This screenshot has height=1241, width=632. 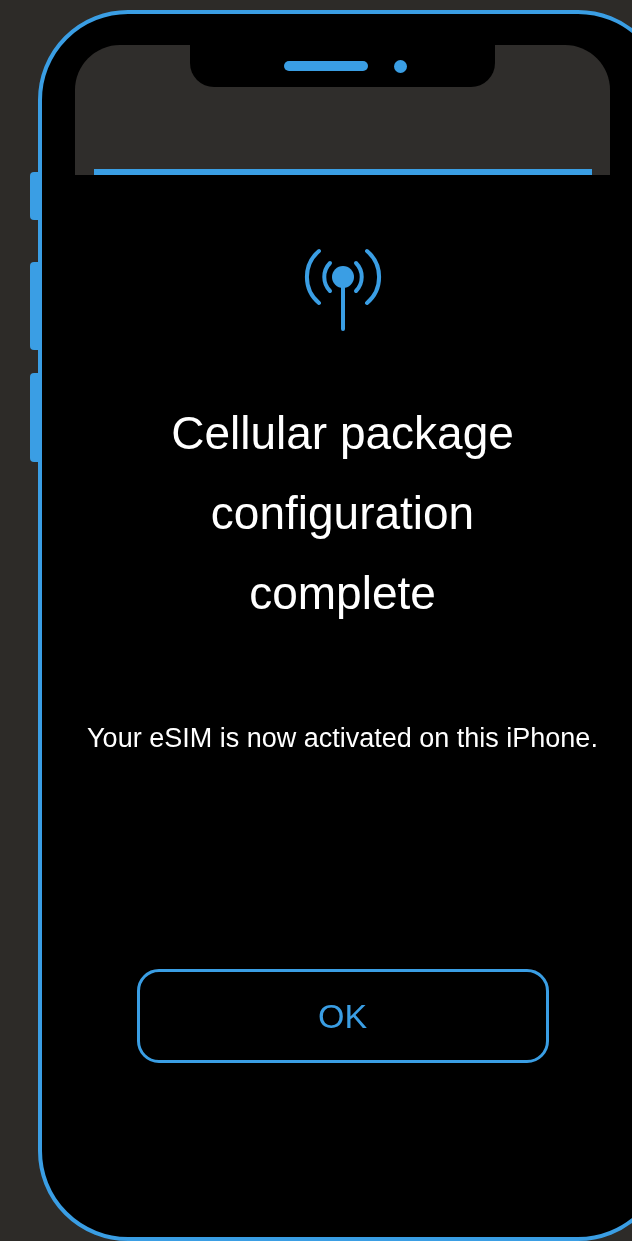 What do you see at coordinates (342, 738) in the screenshot?
I see `message: Your eSIM is now activated on this iPhone.` at bounding box center [342, 738].